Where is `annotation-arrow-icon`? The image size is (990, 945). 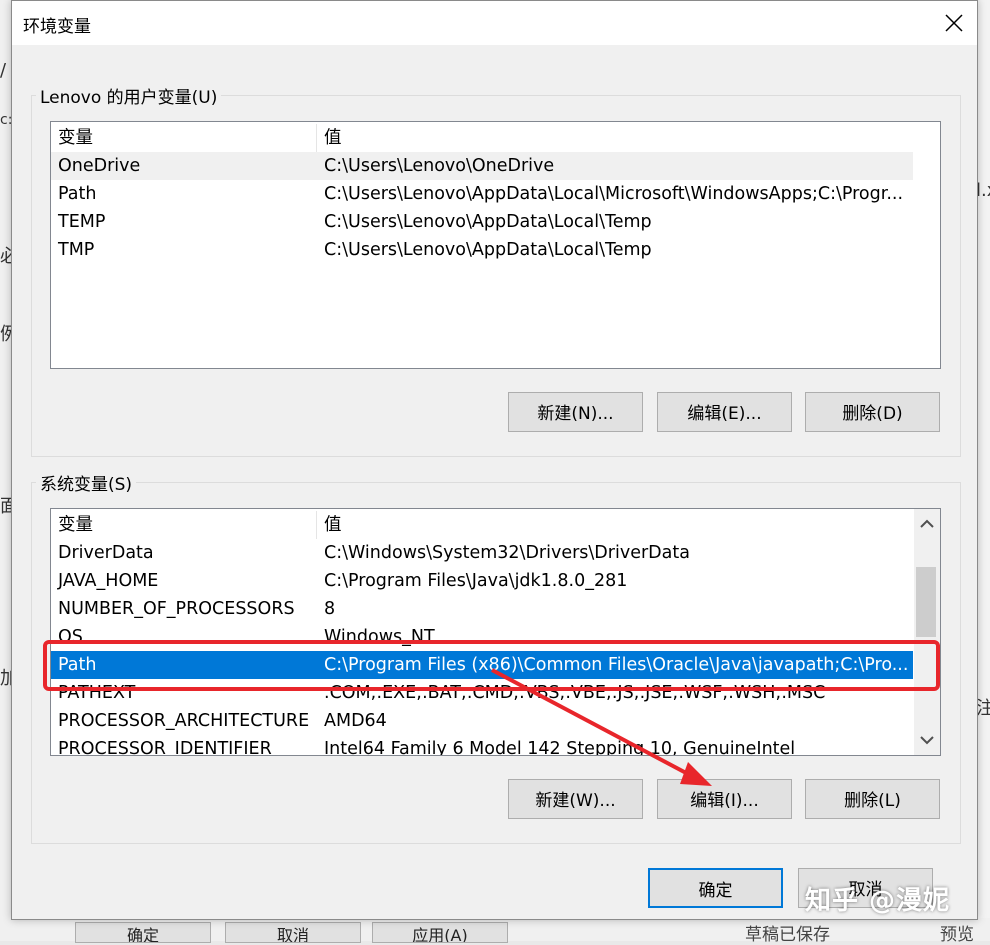 annotation-arrow-icon is located at coordinates (601, 727).